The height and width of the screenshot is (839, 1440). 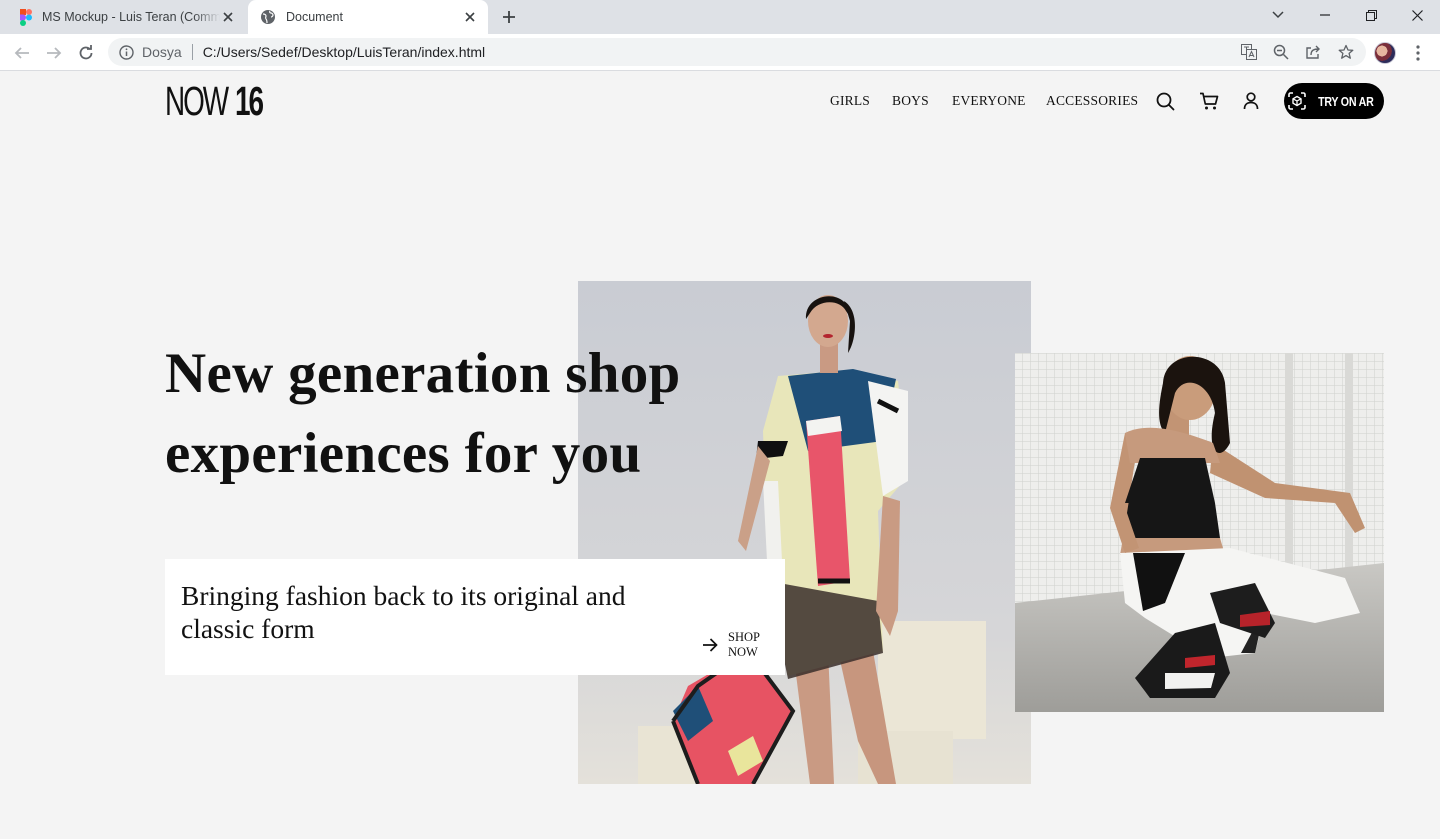 What do you see at coordinates (314, 17) in the screenshot?
I see `tab-title: Document` at bounding box center [314, 17].